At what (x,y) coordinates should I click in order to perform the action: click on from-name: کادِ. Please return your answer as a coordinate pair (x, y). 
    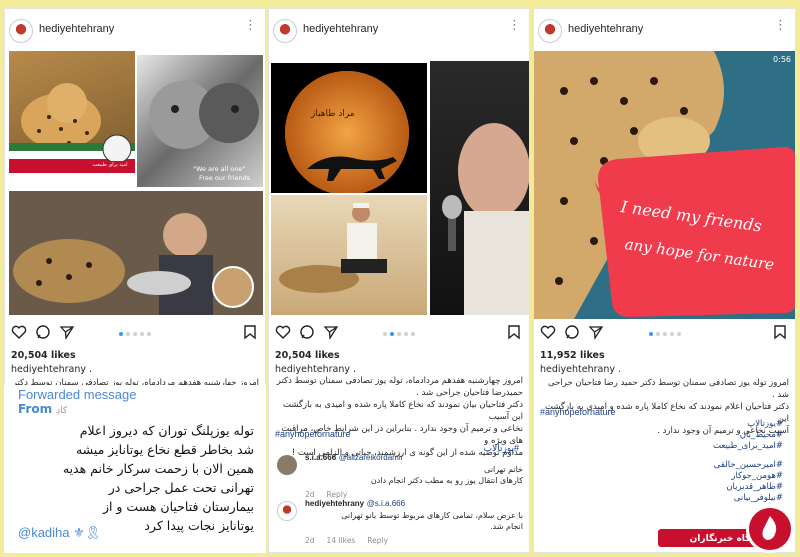
    Looking at the image, I should click on (61, 411).